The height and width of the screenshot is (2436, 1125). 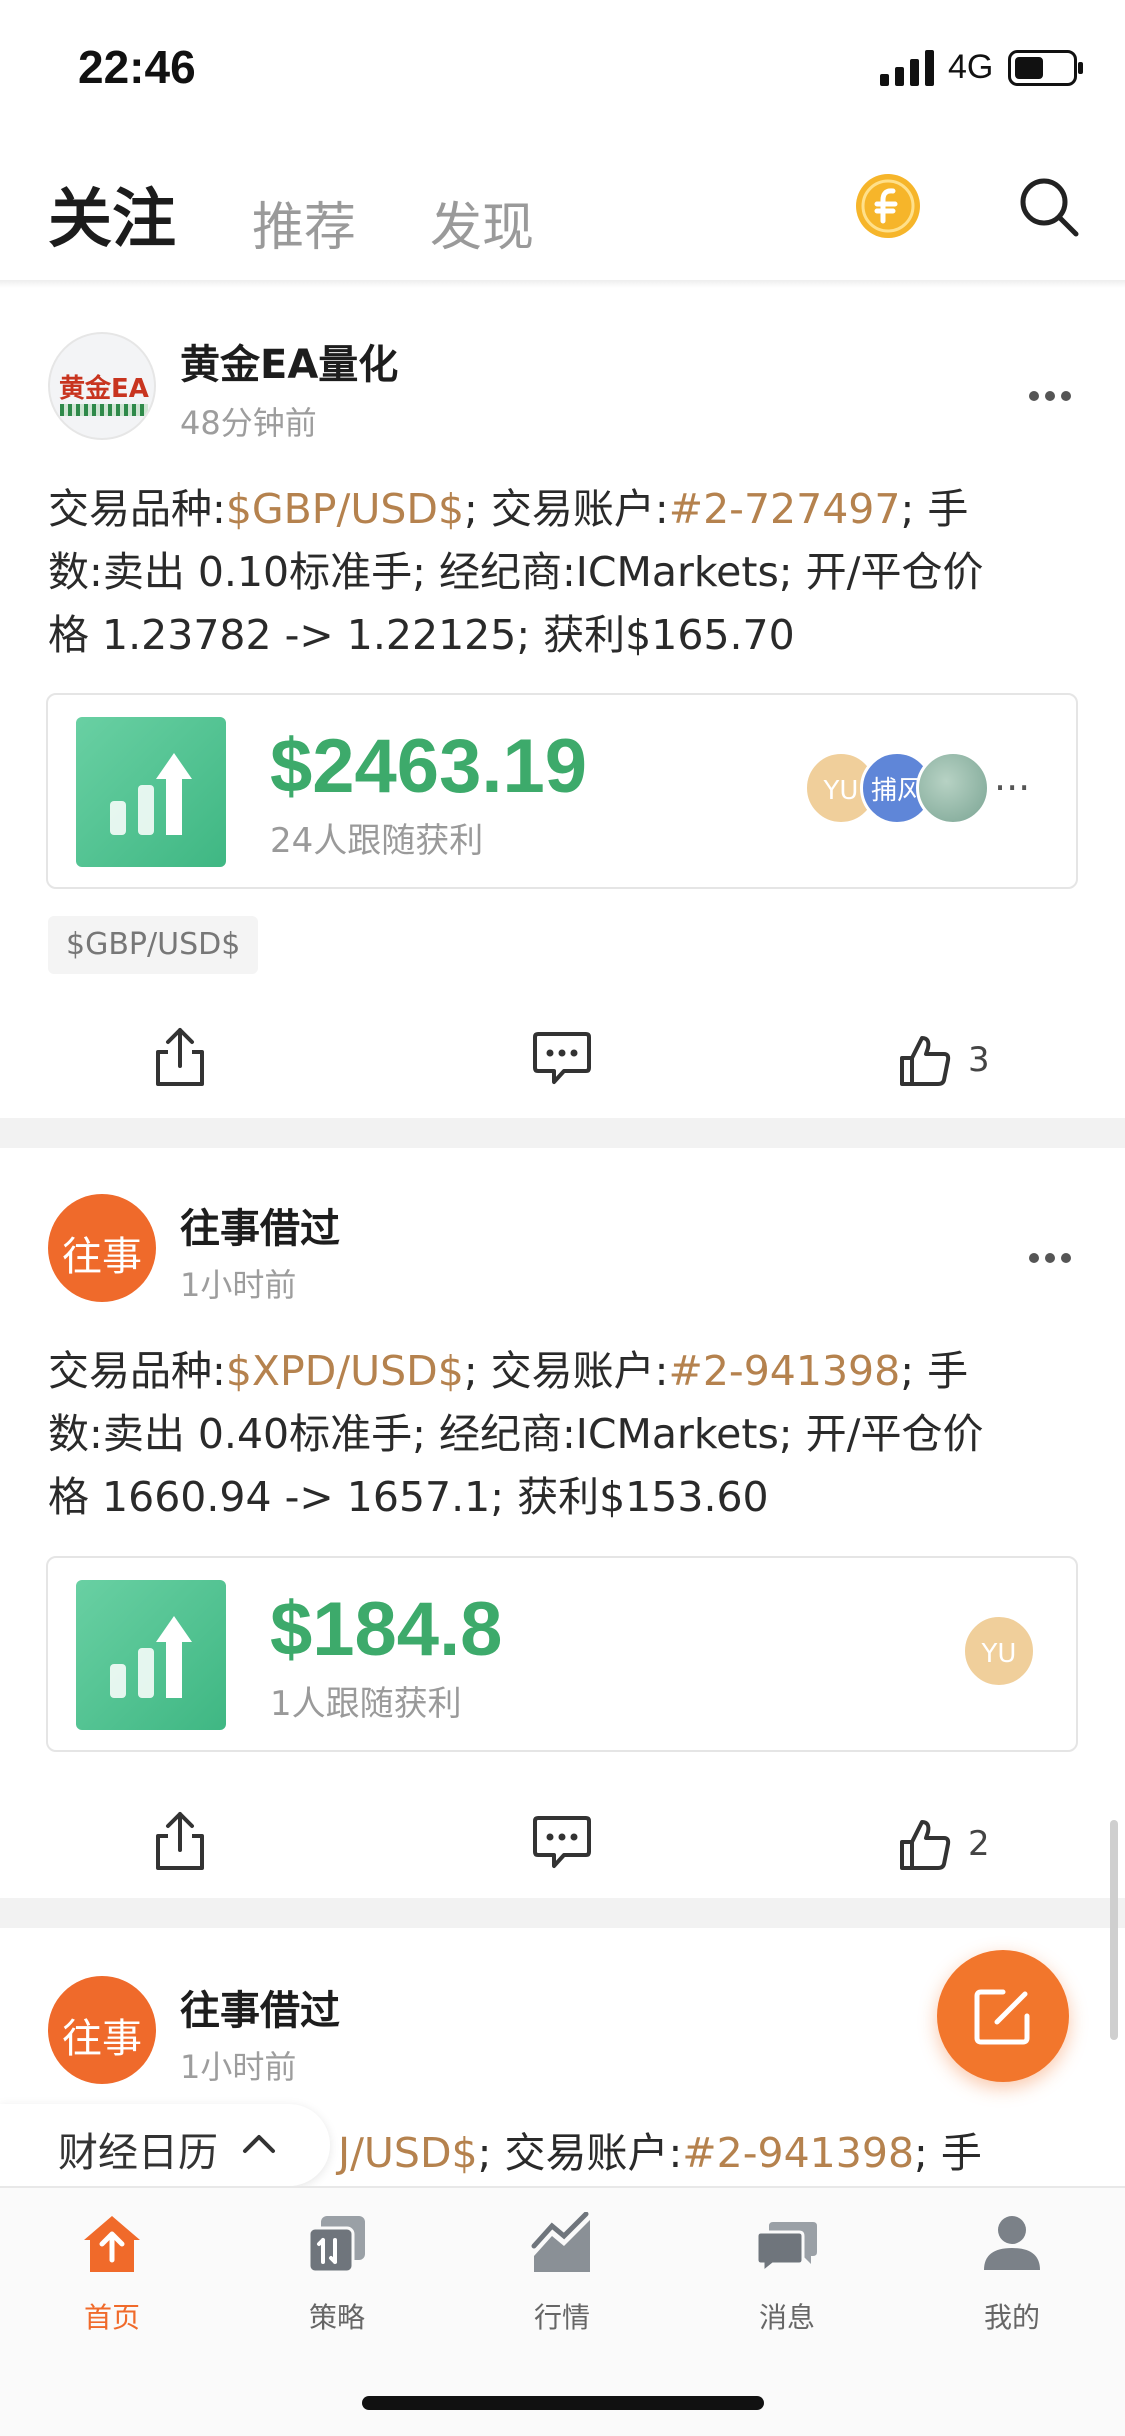 What do you see at coordinates (377, 841) in the screenshot?
I see `followers-caption: 24人跟随获利` at bounding box center [377, 841].